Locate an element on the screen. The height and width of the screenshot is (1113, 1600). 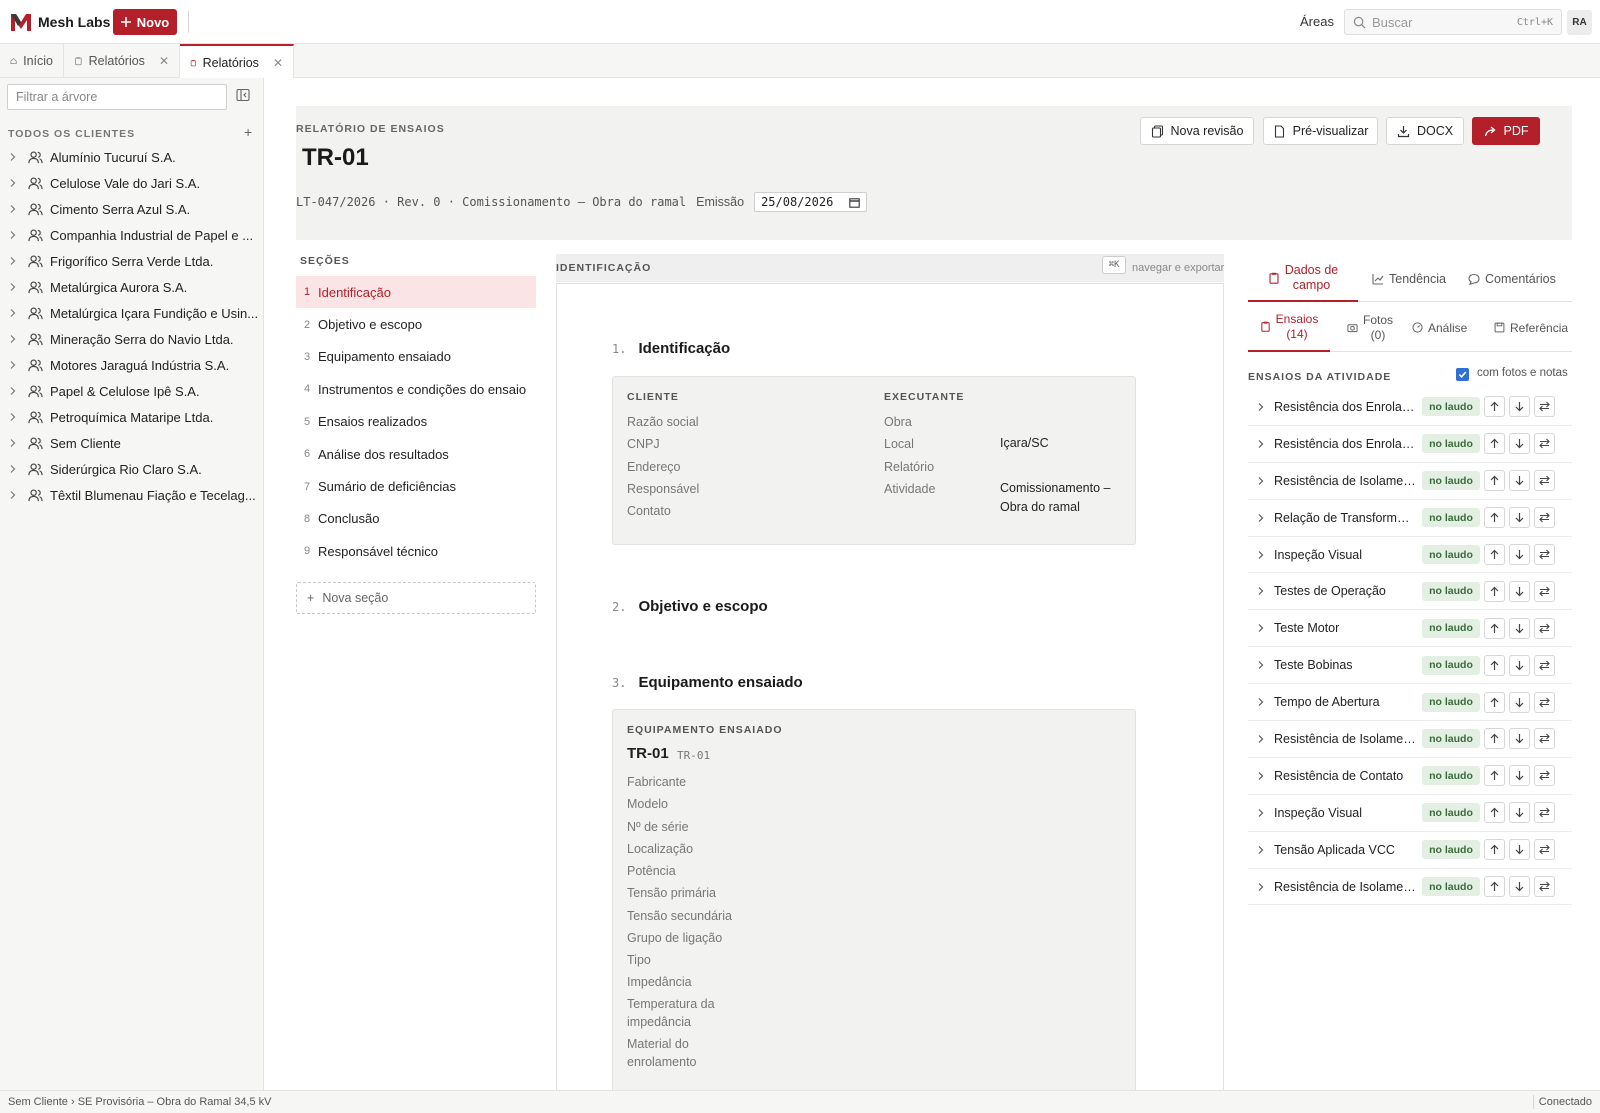
user-avatar: RA is located at coordinates (1579, 22).